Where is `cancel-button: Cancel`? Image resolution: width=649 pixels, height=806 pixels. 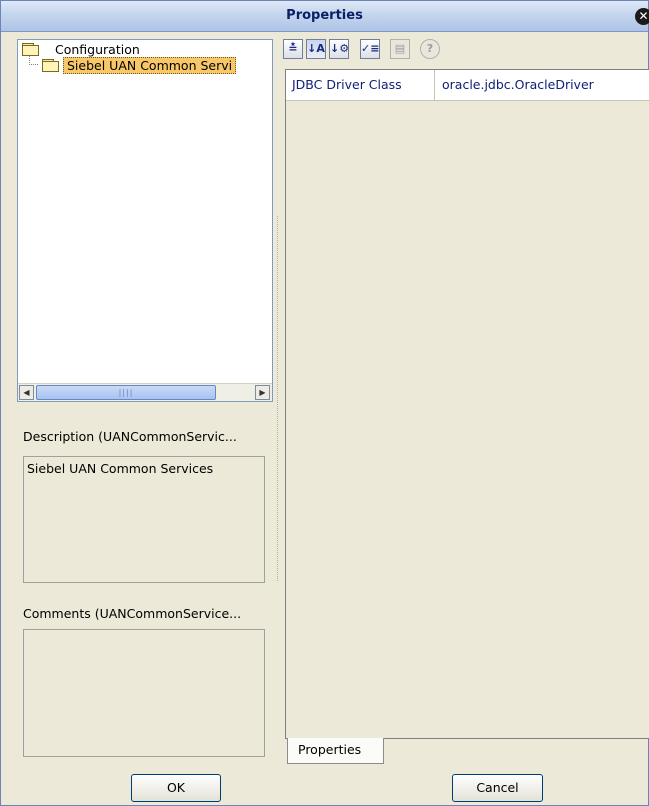
cancel-button: Cancel is located at coordinates (497, 788).